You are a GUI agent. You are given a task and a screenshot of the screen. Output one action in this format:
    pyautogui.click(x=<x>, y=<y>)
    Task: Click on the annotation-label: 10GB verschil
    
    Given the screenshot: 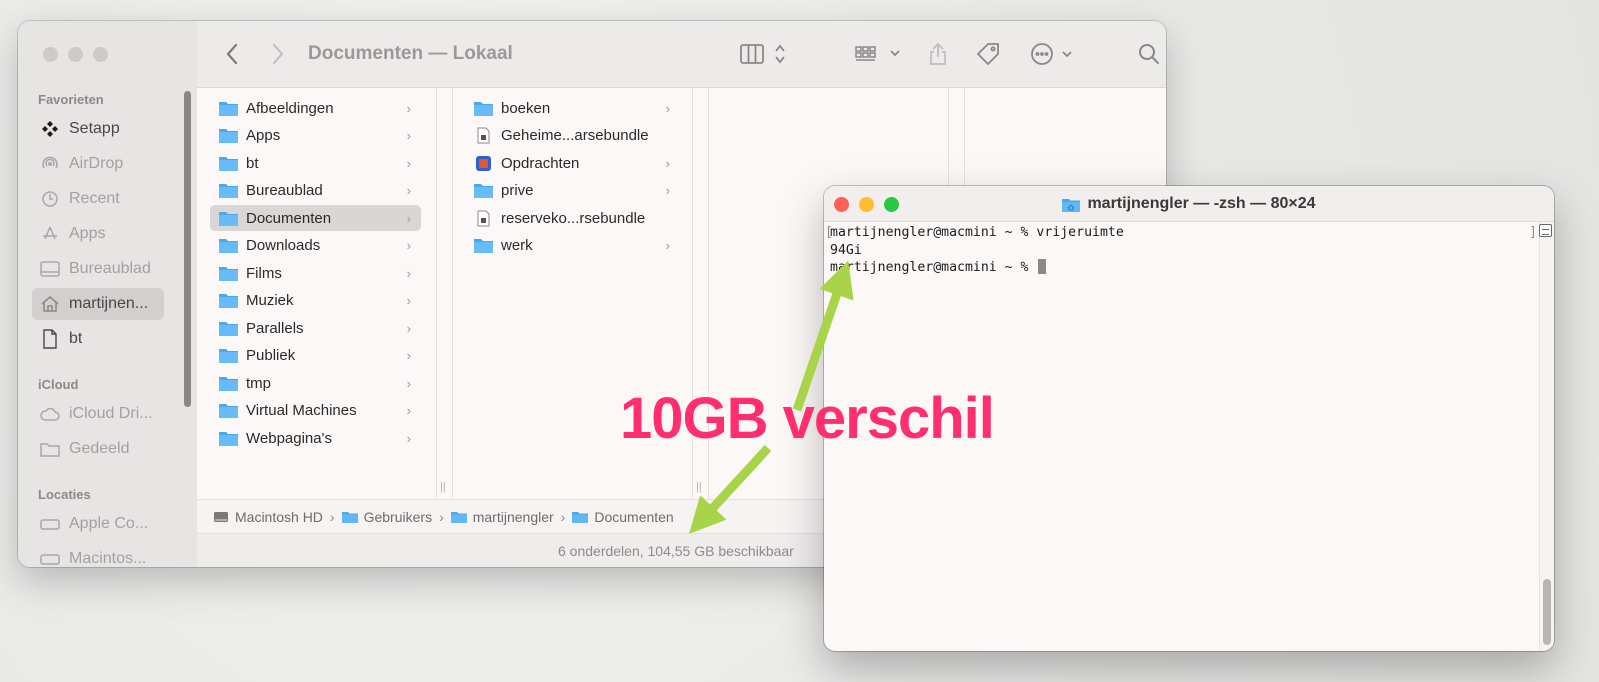 What is the action you would take?
    pyautogui.click(x=807, y=418)
    